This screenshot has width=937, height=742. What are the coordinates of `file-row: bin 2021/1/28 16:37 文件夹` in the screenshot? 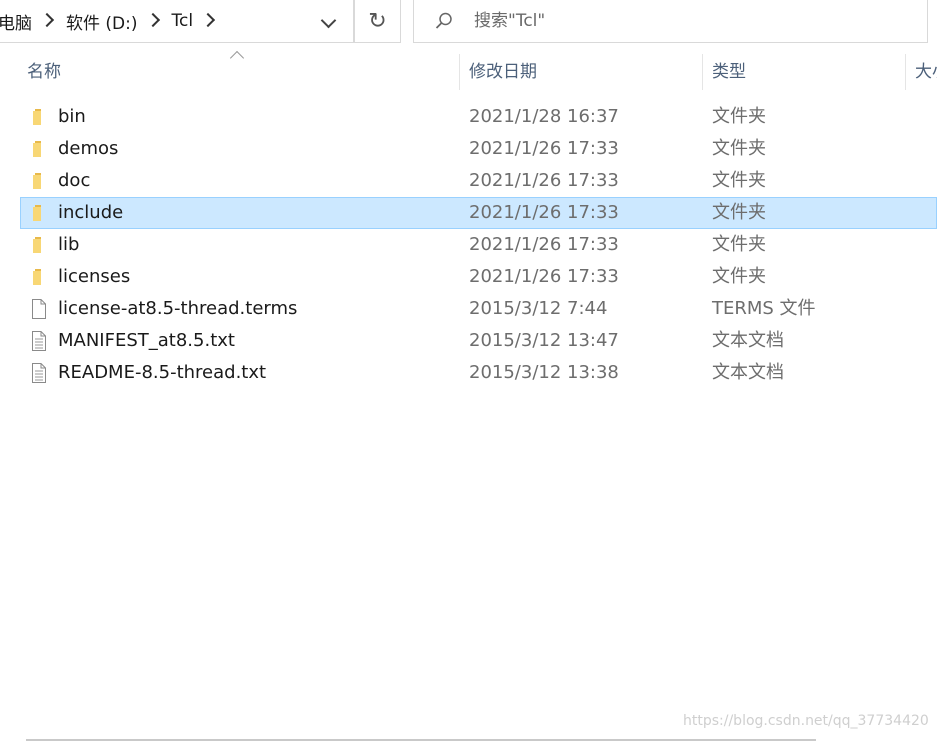 It's located at (478, 117).